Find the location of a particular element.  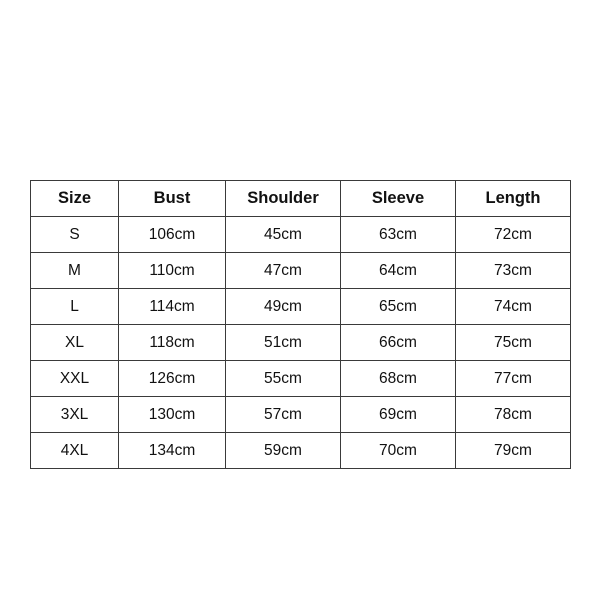

cell-length: 72cm is located at coordinates (513, 234).